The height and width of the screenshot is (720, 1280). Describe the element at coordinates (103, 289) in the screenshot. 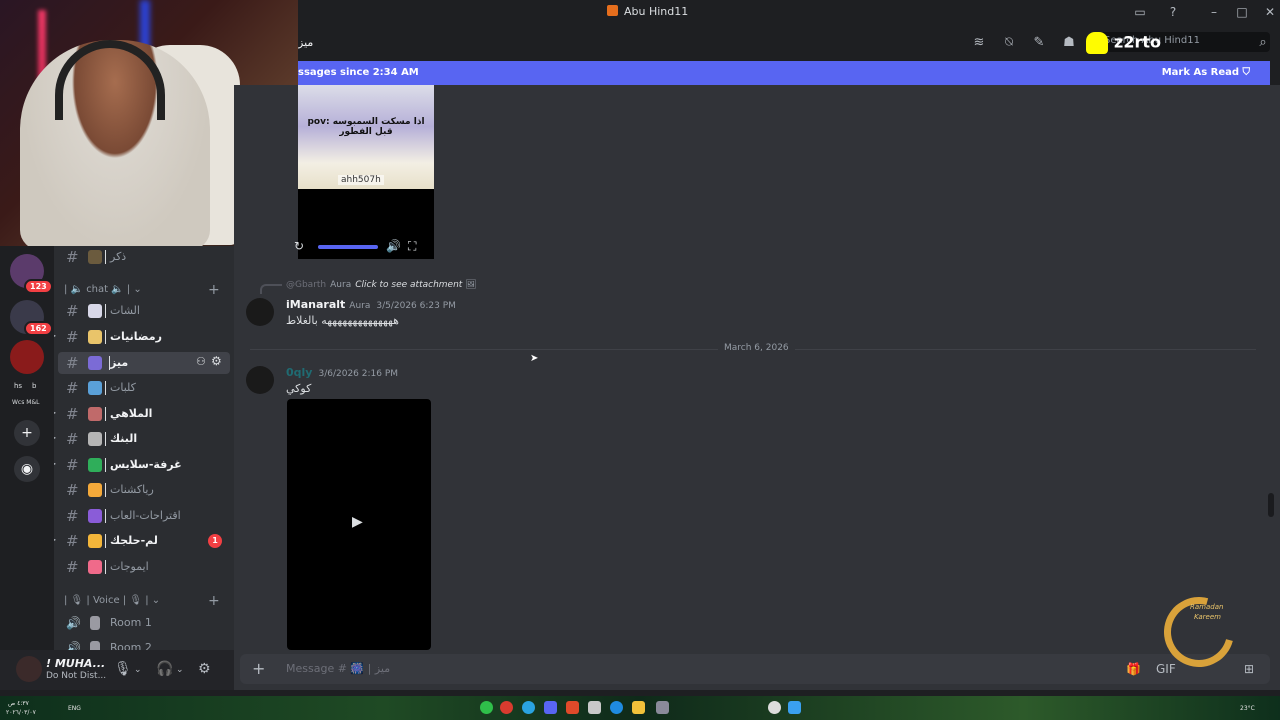

I see `category-chat: | 🔈 chat 🔈 | ⌄` at that location.